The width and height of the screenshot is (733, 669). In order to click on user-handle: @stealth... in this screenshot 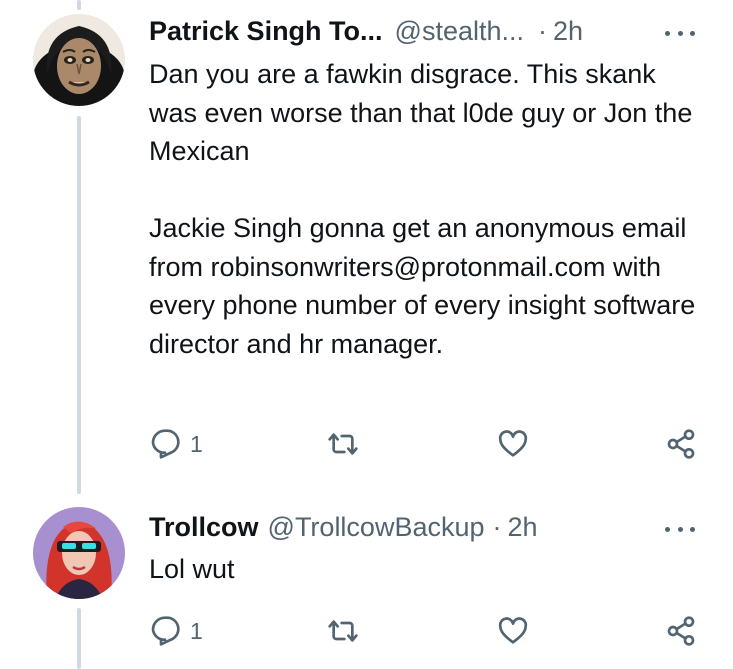, I will do `click(459, 31)`.